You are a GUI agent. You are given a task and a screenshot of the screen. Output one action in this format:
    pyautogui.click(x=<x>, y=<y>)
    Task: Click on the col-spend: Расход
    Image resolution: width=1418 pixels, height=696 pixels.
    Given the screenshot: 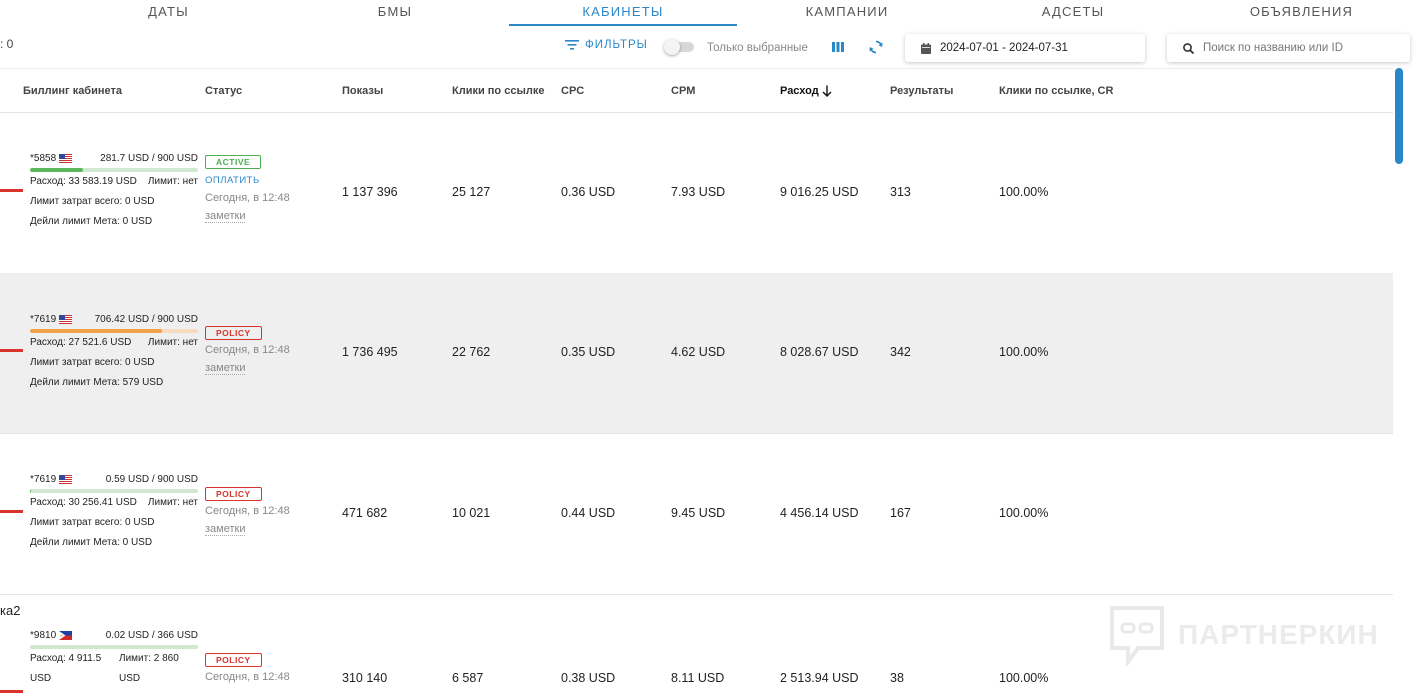 What is the action you would take?
    pyautogui.click(x=806, y=91)
    